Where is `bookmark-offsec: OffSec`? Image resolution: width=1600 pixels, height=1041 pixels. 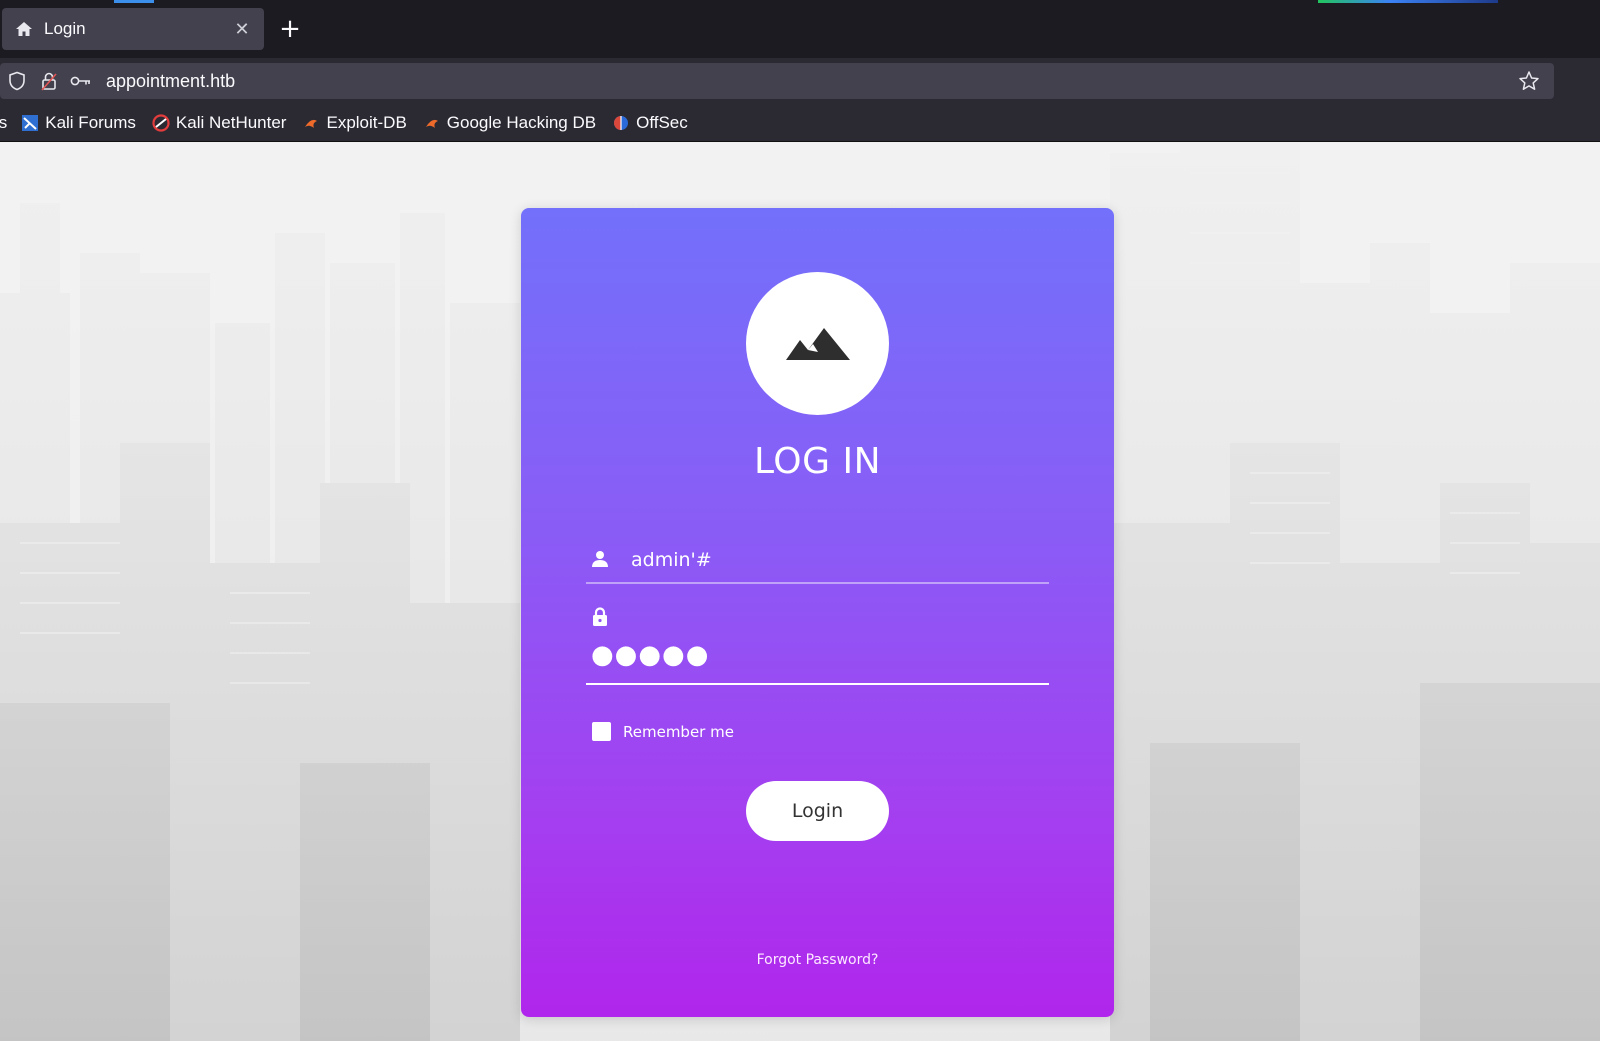
bookmark-offsec: OffSec is located at coordinates (650, 123).